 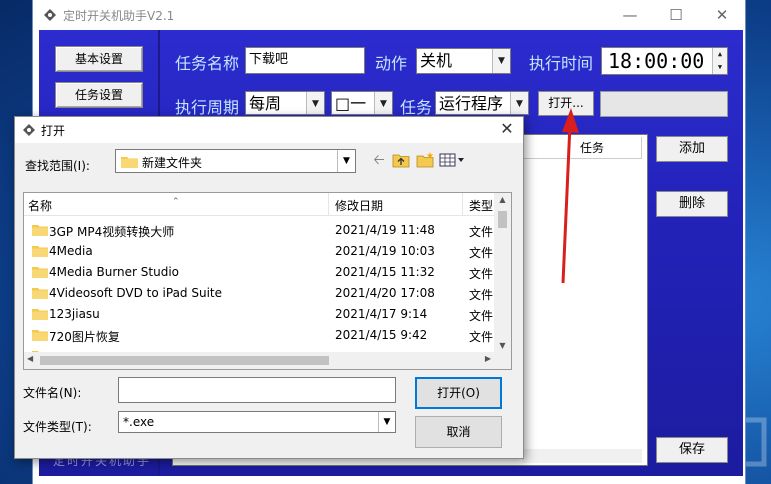 What do you see at coordinates (570, 196) in the screenshot?
I see `red-annotation-arrow` at bounding box center [570, 196].